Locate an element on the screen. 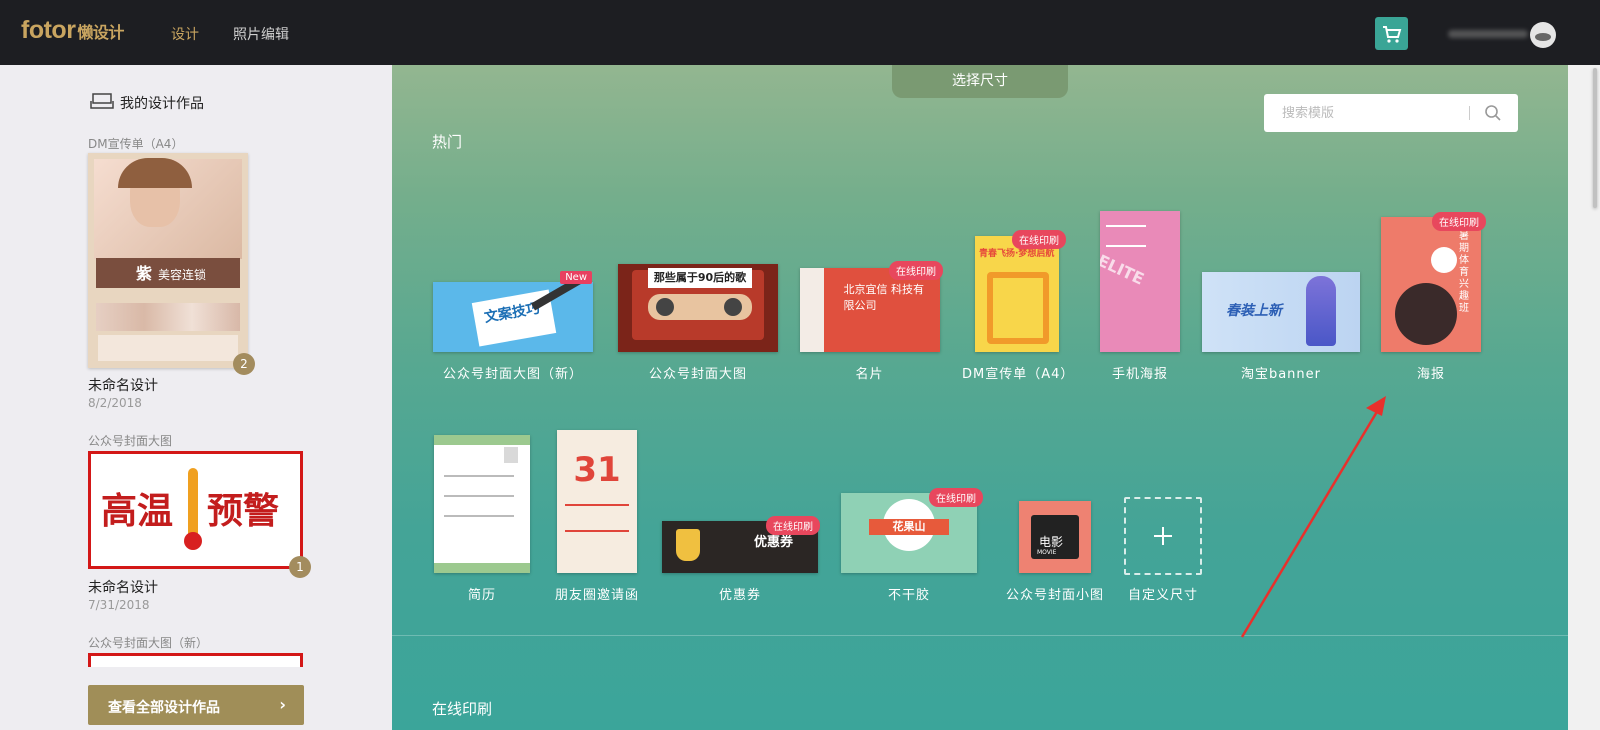 The image size is (1600, 730). design-thumb-dm: 紫 美容连锁 is located at coordinates (168, 260).